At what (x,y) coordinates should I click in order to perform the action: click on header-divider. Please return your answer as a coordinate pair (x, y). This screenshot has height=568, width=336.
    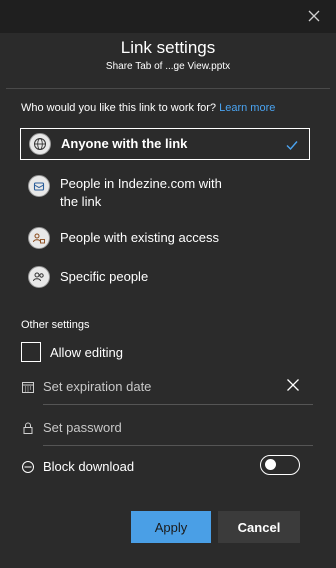
    Looking at the image, I should click on (168, 88).